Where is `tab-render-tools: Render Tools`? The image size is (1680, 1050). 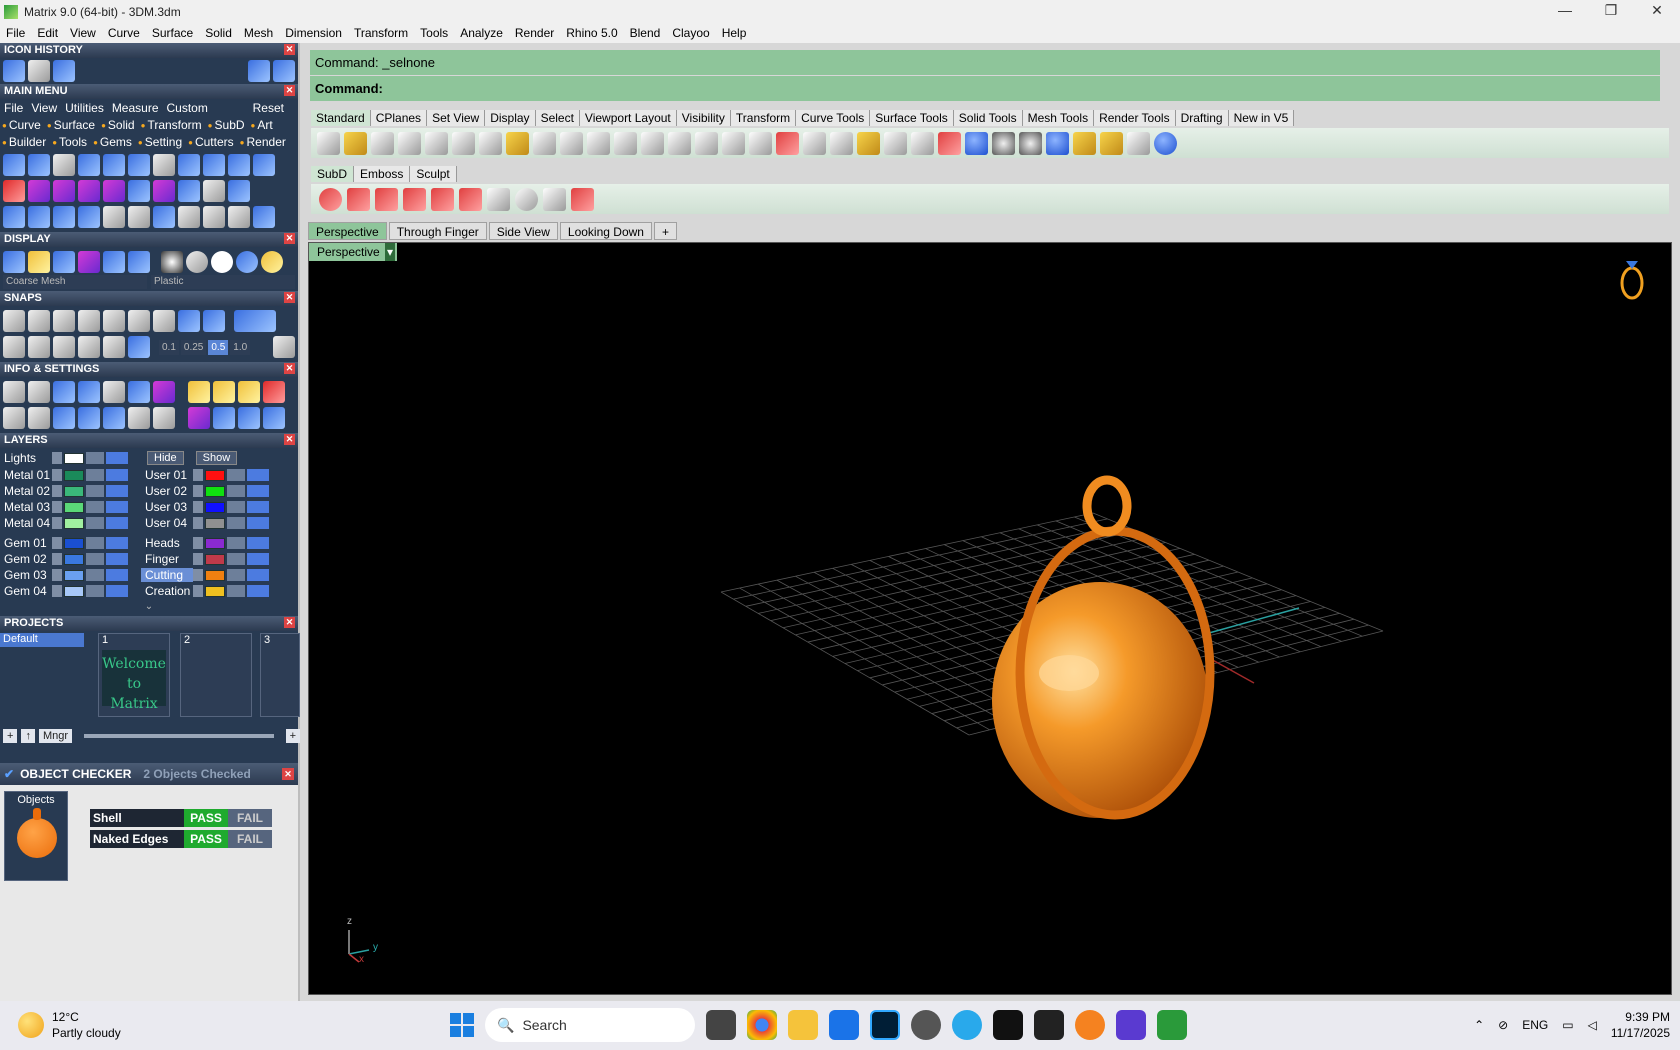 tab-render-tools: Render Tools is located at coordinates (1135, 118).